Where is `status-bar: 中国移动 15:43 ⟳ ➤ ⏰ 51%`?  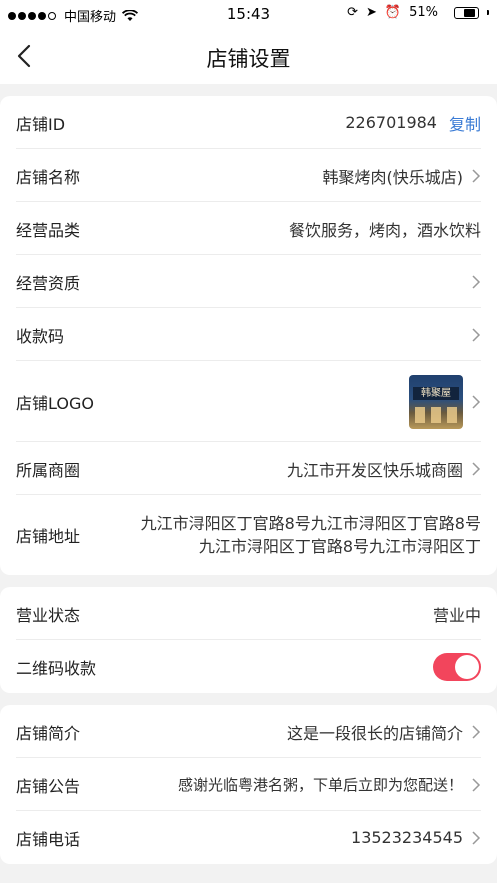
status-bar: 中国移动 15:43 ⟳ ➤ ⏰ 51% is located at coordinates (248, 15).